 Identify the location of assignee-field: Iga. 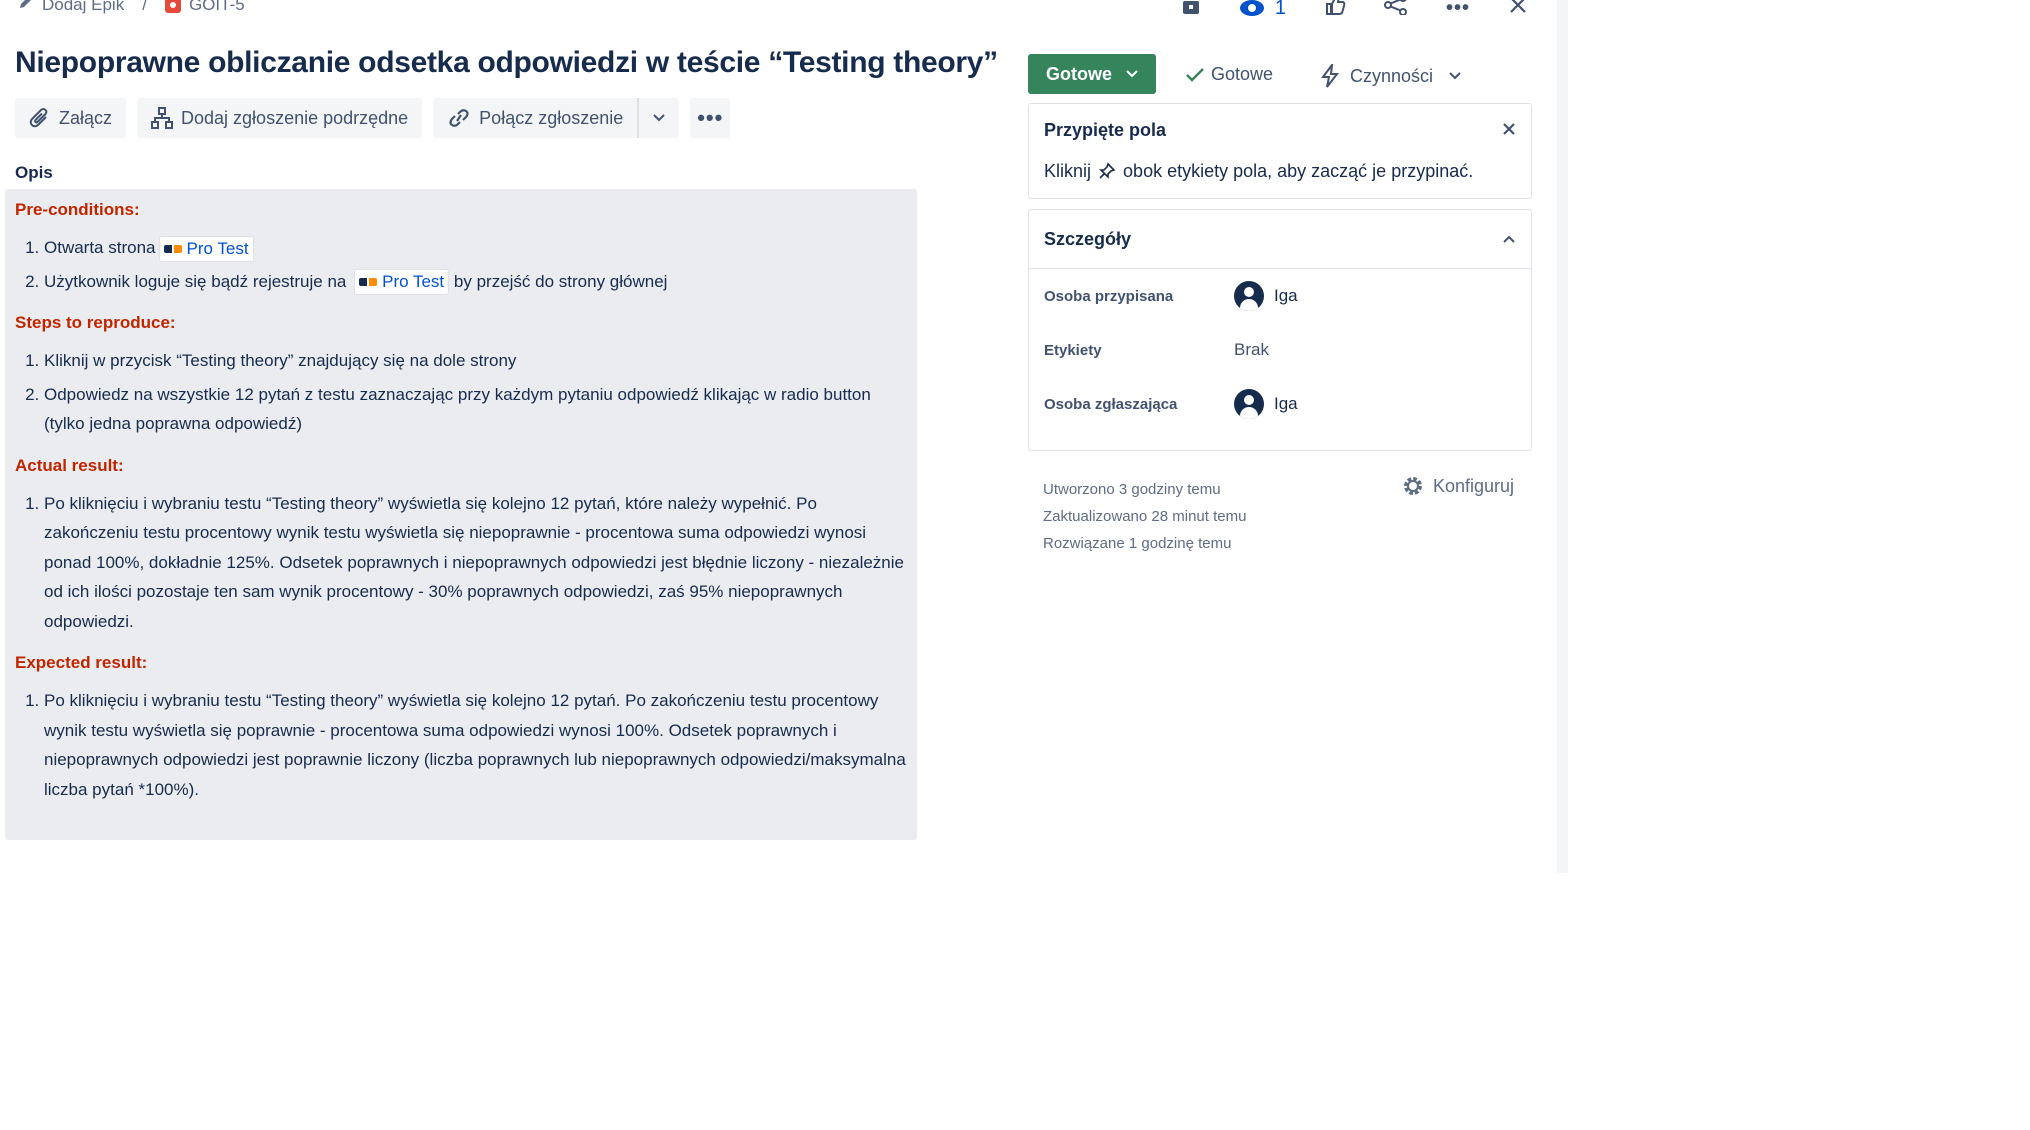
(1266, 296).